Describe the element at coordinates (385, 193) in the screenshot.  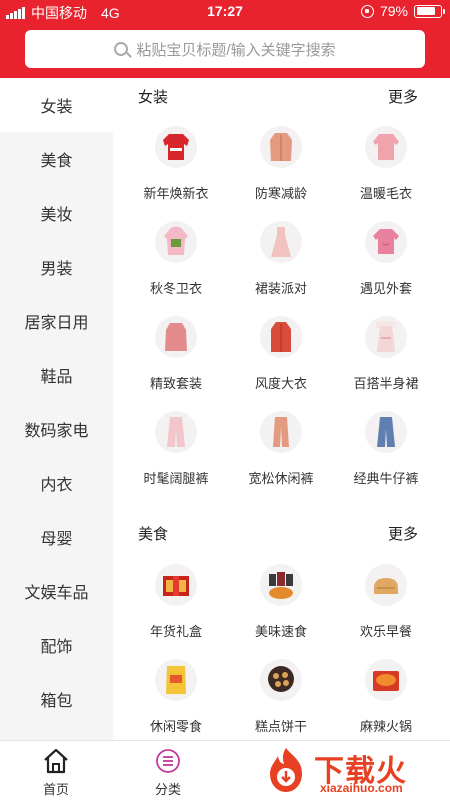
I see `category-tile-label: 温暖毛衣` at that location.